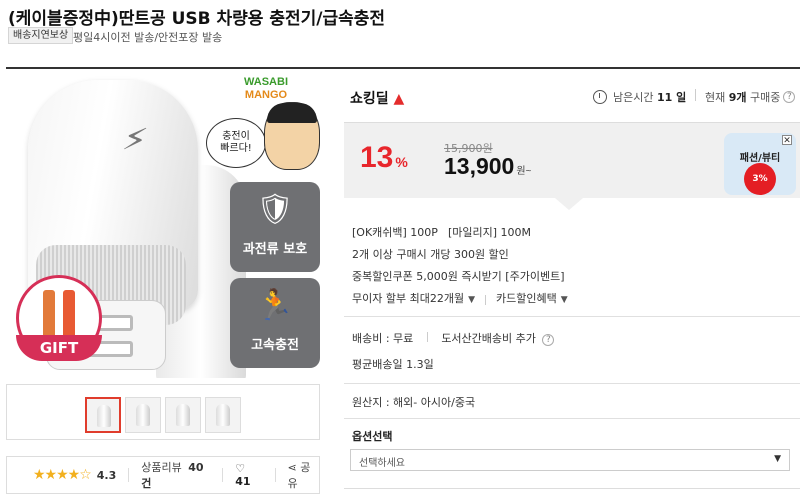 Image resolution: width=800 pixels, height=500 pixels. I want to click on promo-banner: ✕ 패션/뷰티 3%, so click(760, 164).